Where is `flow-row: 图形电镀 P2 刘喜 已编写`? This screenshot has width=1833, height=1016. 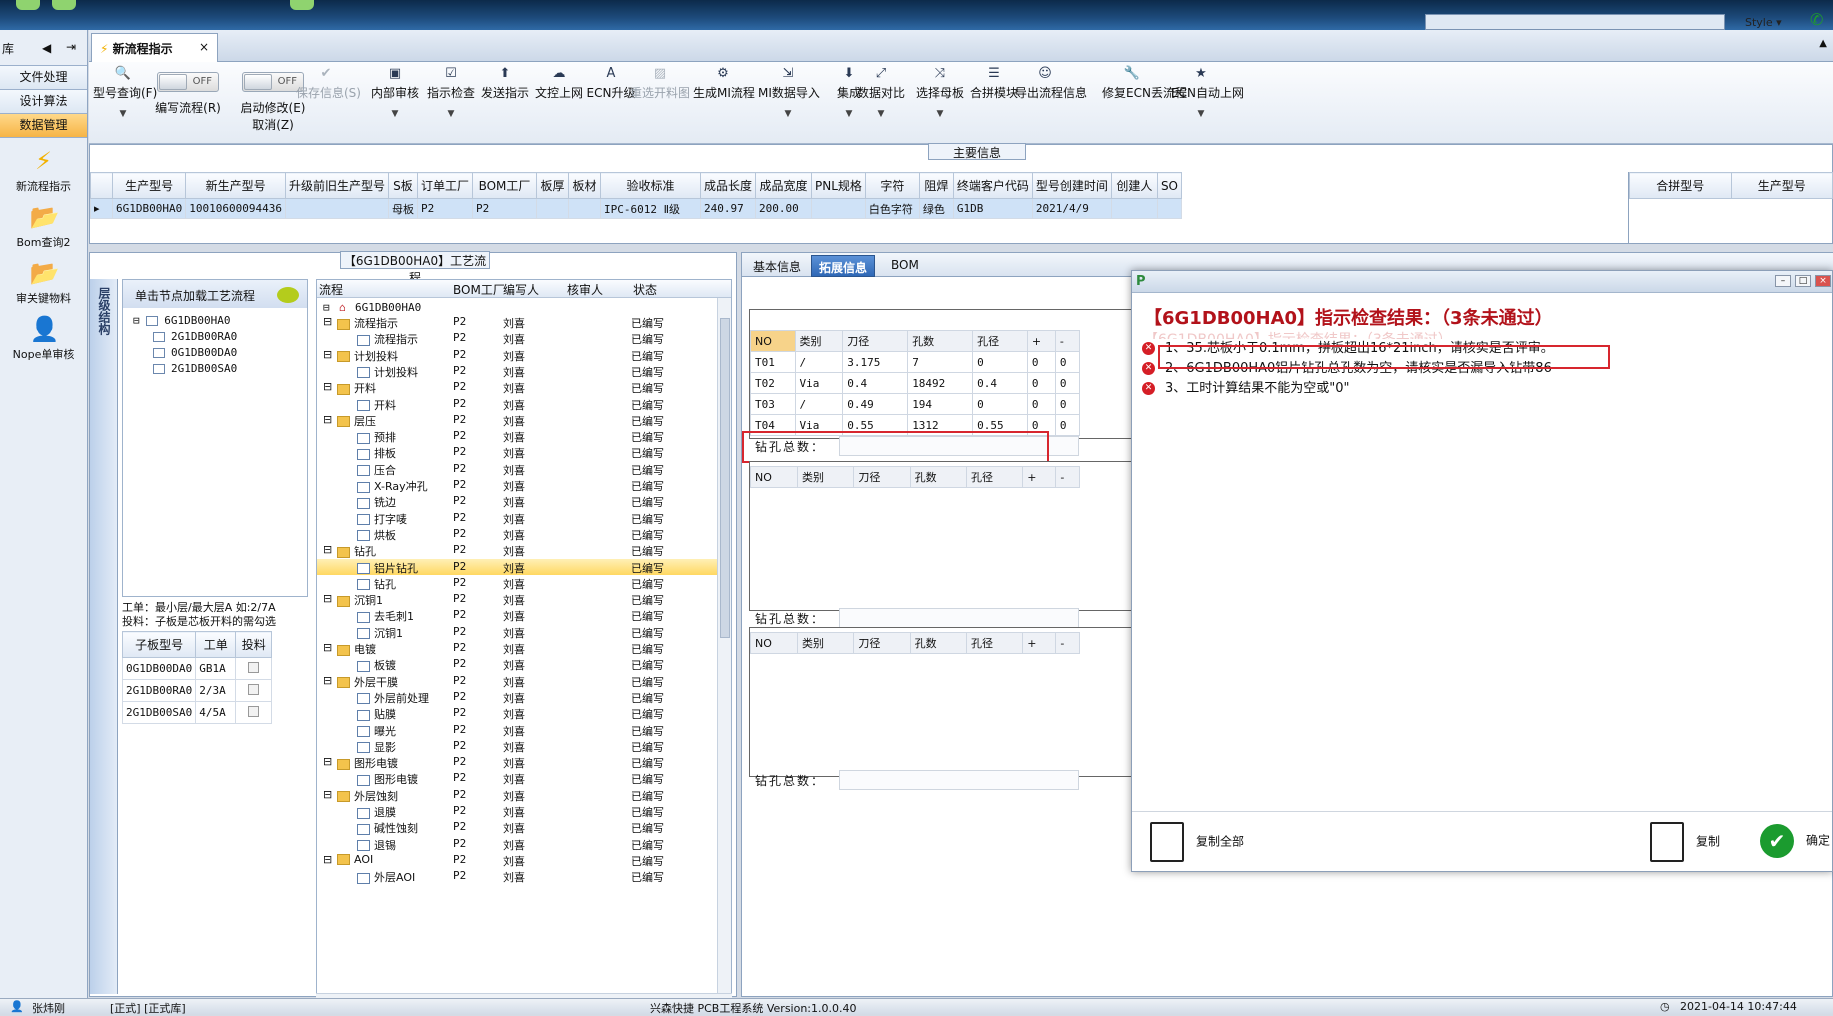
flow-row: 图形电镀 P2 刘喜 已编写 is located at coordinates (517, 778).